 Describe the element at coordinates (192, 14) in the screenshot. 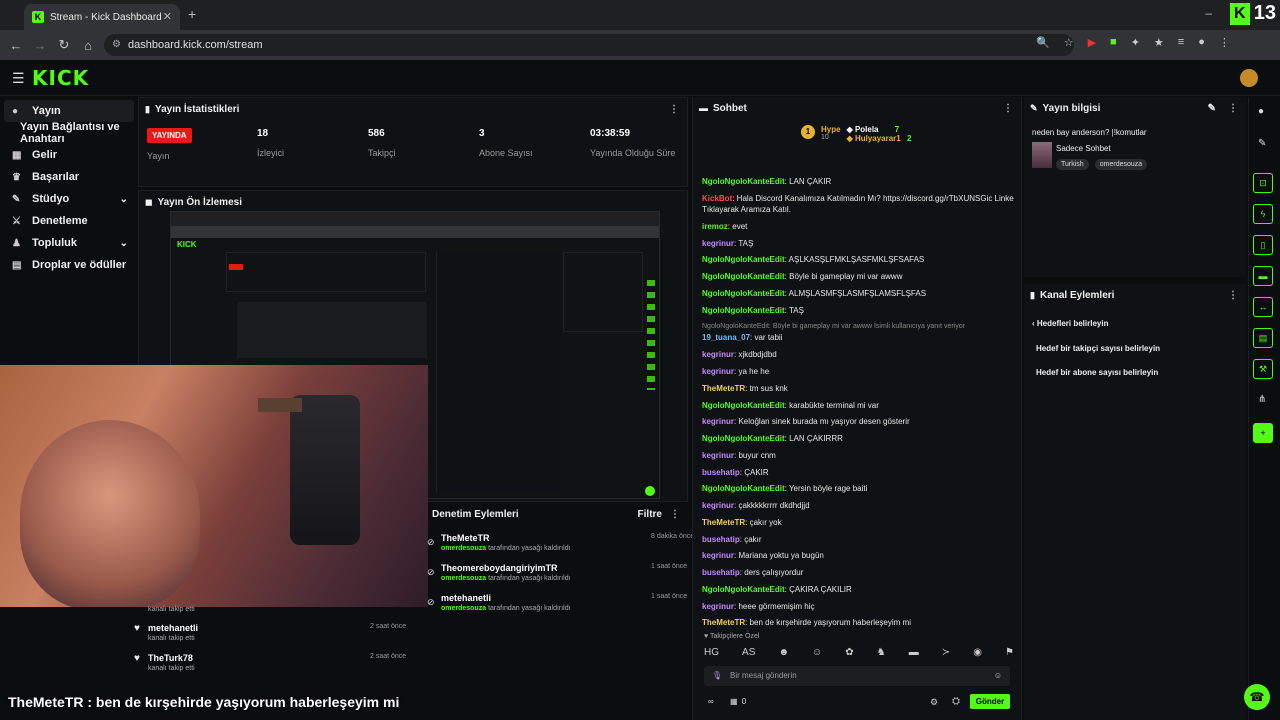

I see `new-tab-icon: +` at that location.